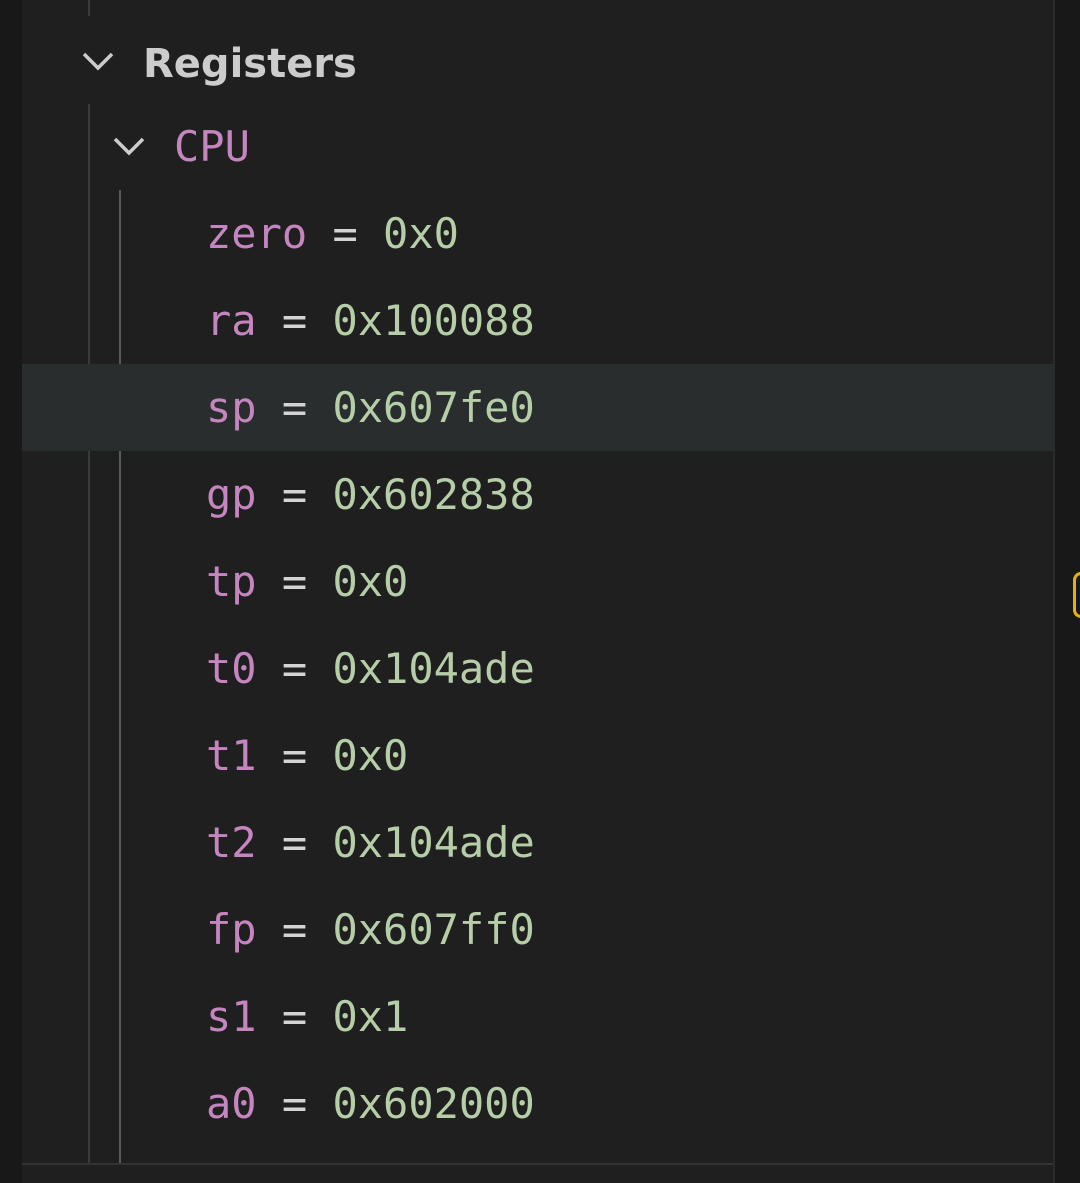 Image resolution: width=1080 pixels, height=1183 pixels. What do you see at coordinates (231, 668) in the screenshot?
I see `register-name: t0` at bounding box center [231, 668].